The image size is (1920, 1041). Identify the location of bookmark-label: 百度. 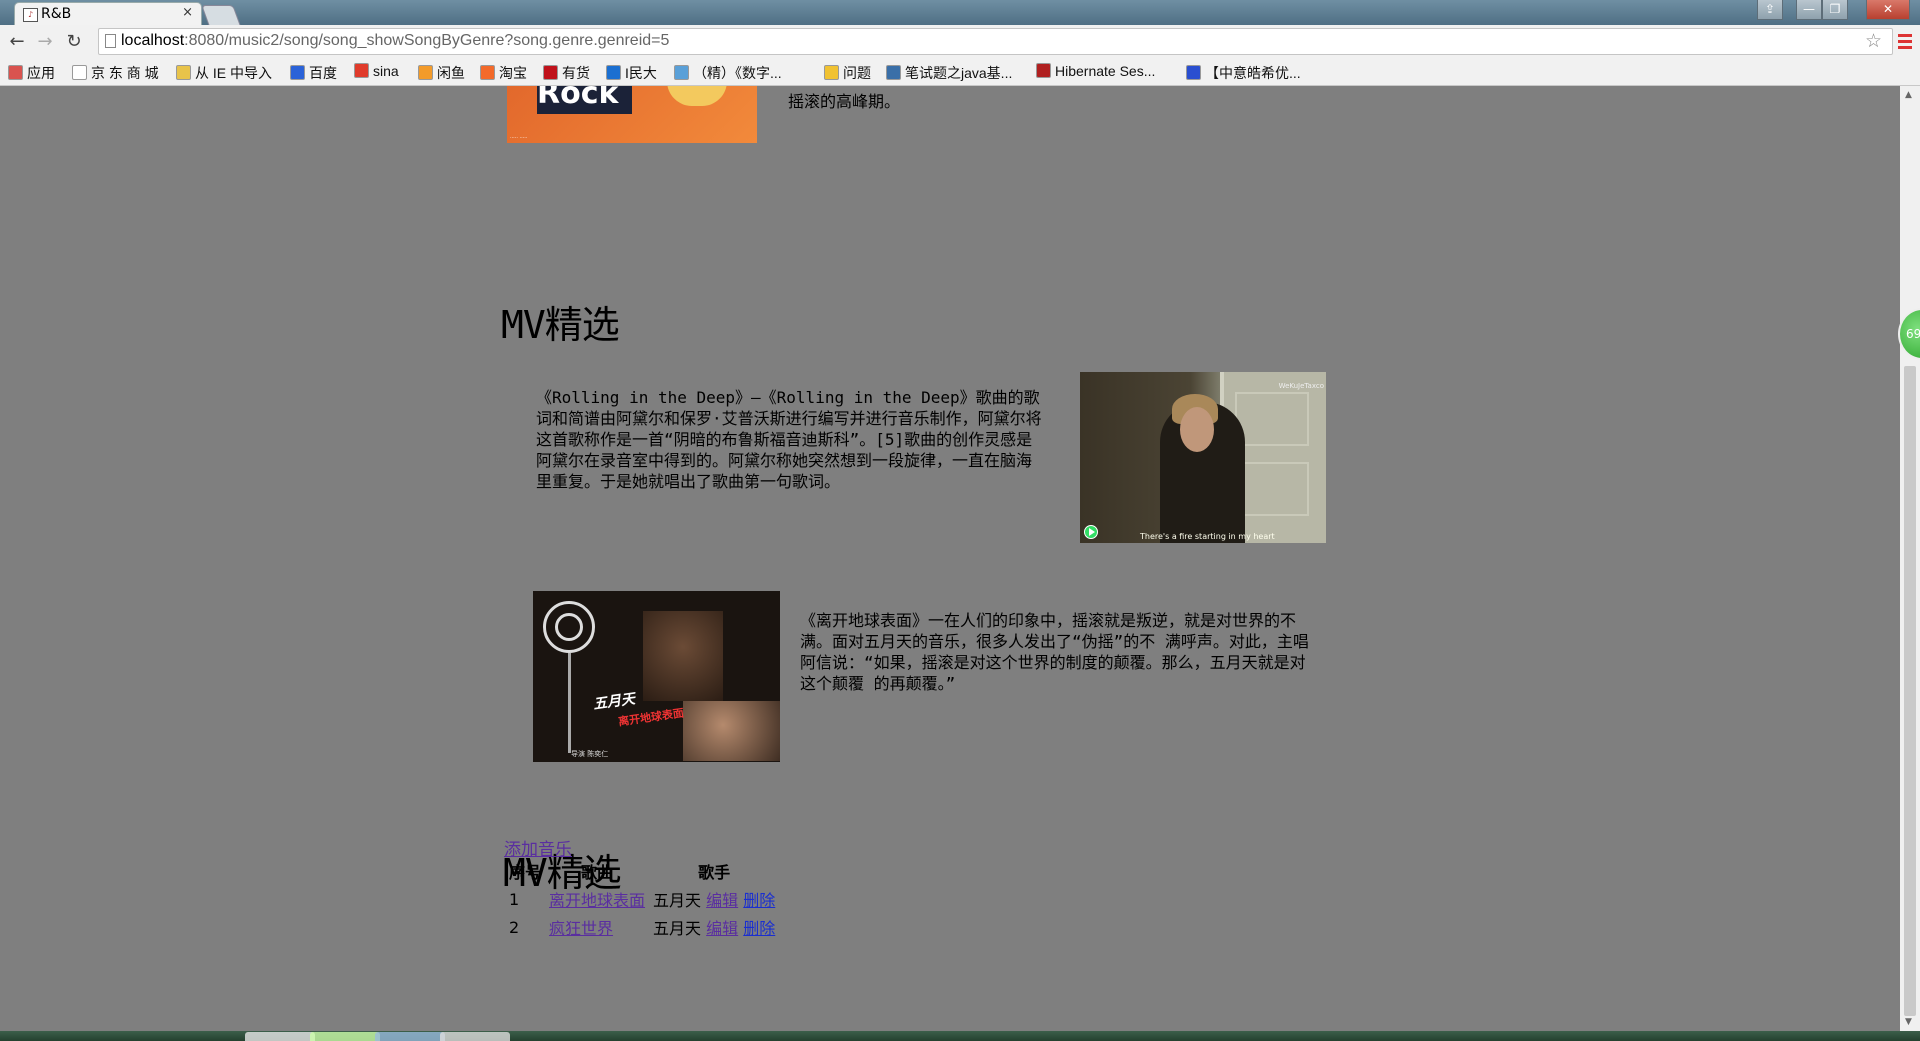
(323, 73).